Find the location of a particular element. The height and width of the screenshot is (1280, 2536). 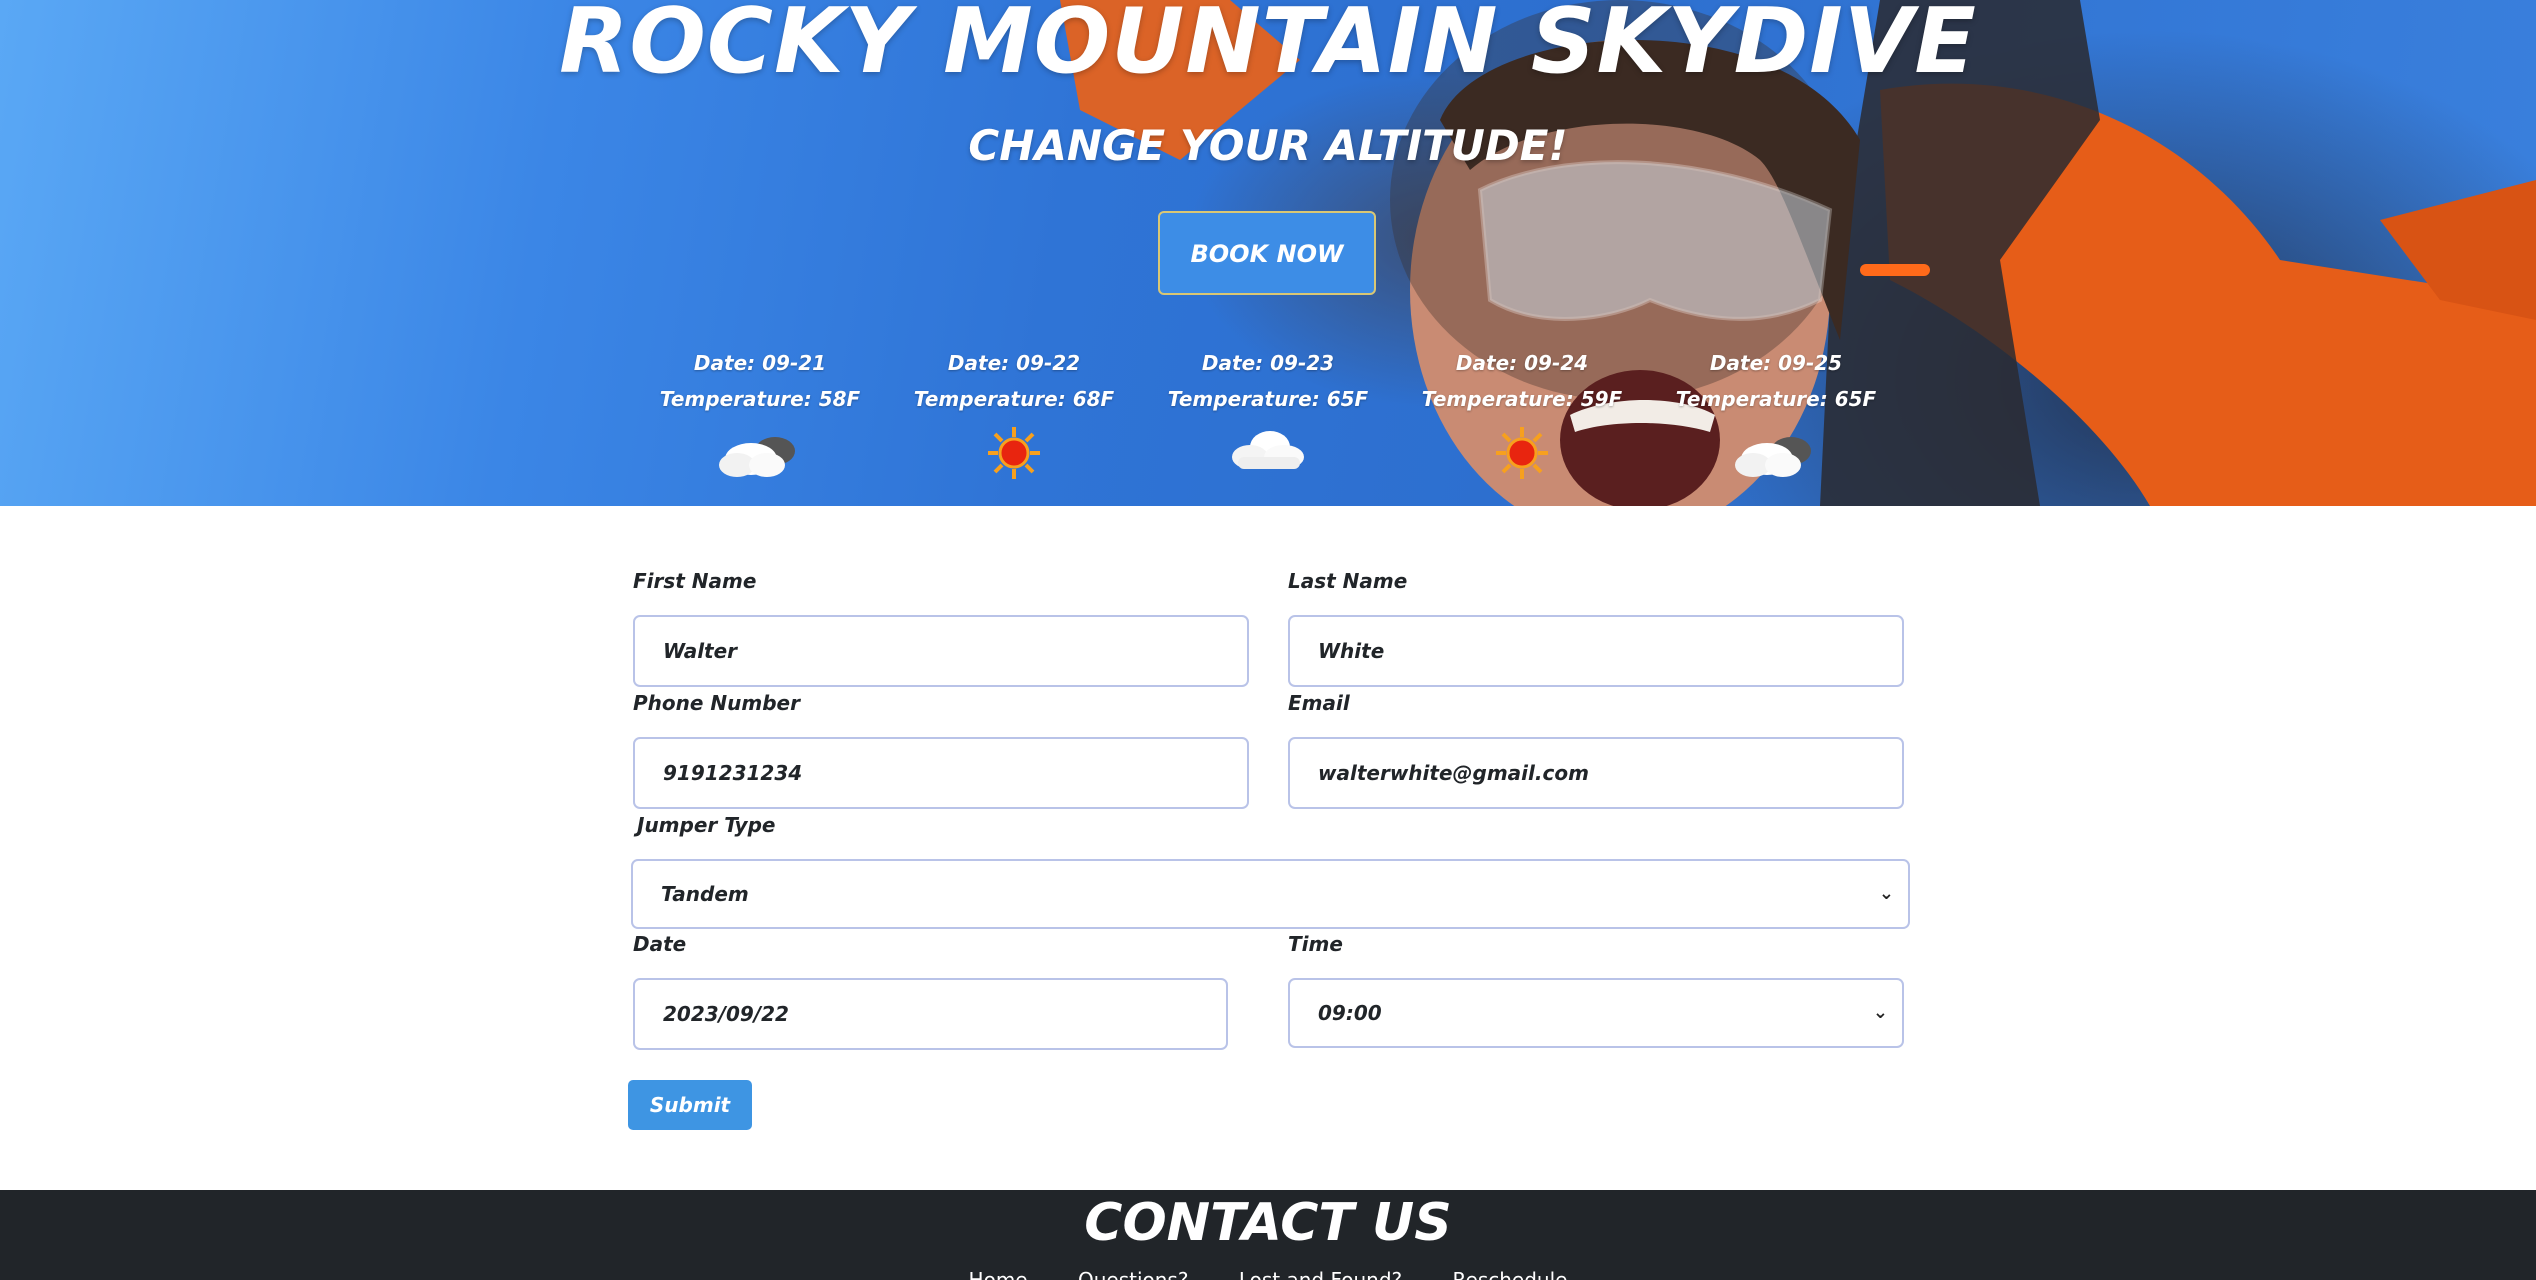

footer-link-questions: Questions? is located at coordinates (1133, 1274).